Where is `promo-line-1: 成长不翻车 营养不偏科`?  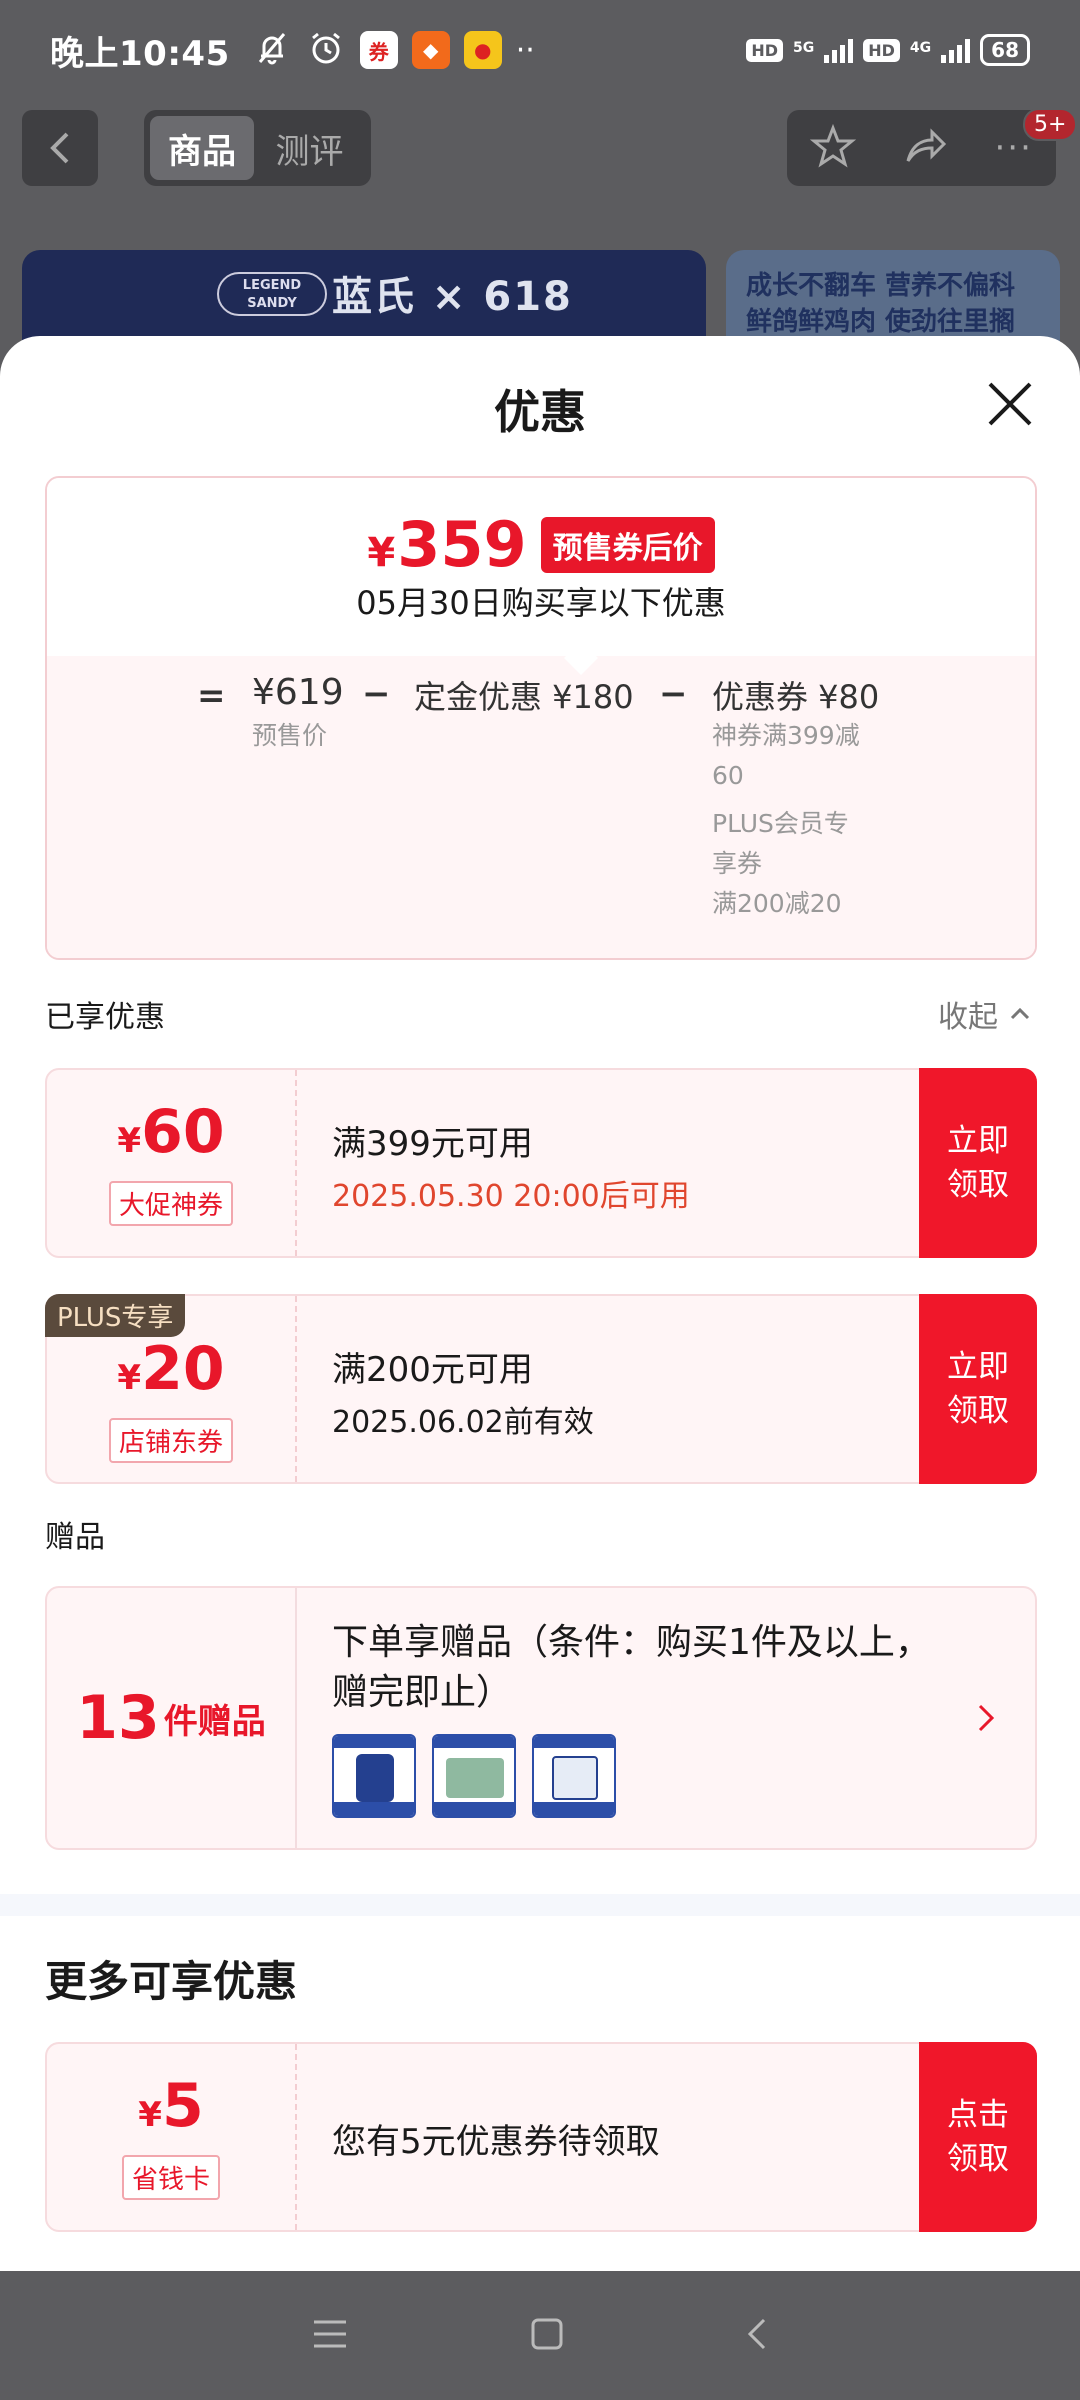
promo-line-1: 成长不翻车 营养不偏科 is located at coordinates (881, 286).